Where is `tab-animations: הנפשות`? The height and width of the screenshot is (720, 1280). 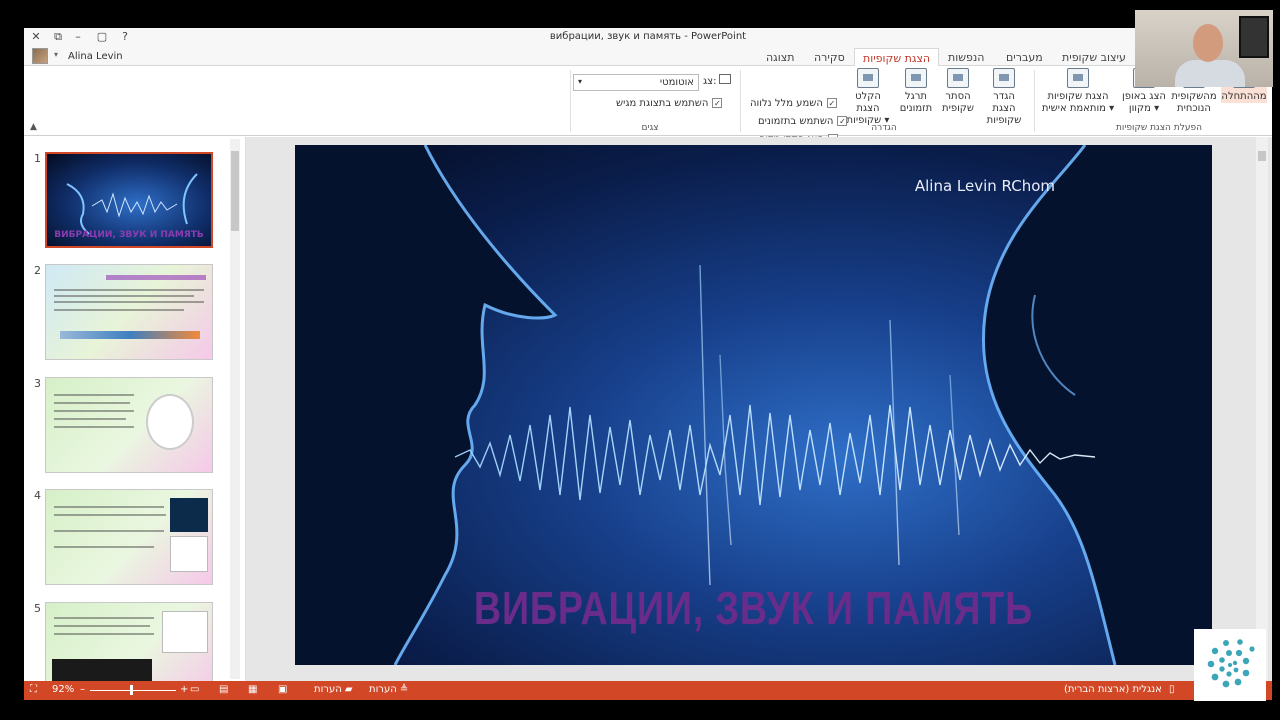
tab-animations: הנפשות is located at coordinates (966, 57).